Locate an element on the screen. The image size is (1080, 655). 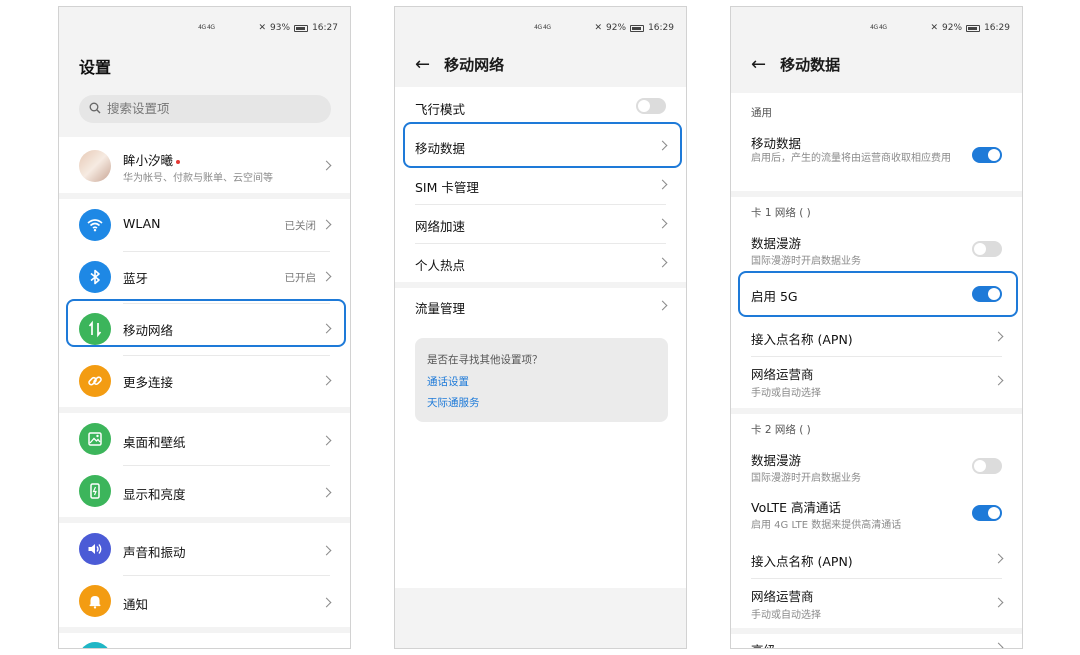
section-header-card2: 卡 2 网络 ( ) is located at coordinates (781, 430).